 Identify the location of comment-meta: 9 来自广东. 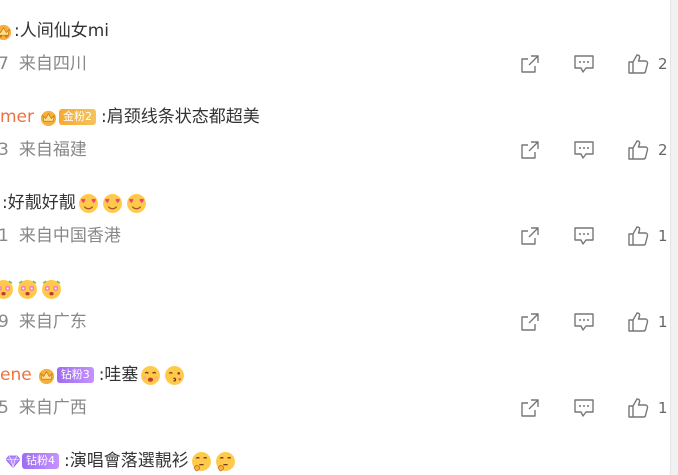
(43, 322).